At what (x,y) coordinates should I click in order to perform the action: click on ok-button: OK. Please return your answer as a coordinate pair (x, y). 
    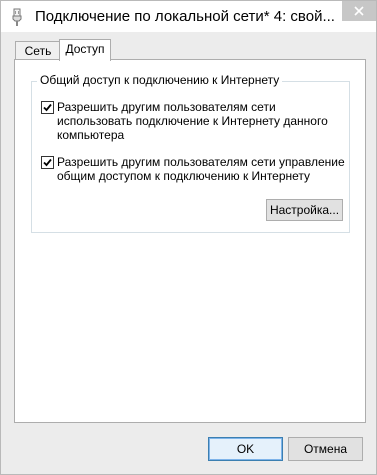
    Looking at the image, I should click on (245, 449).